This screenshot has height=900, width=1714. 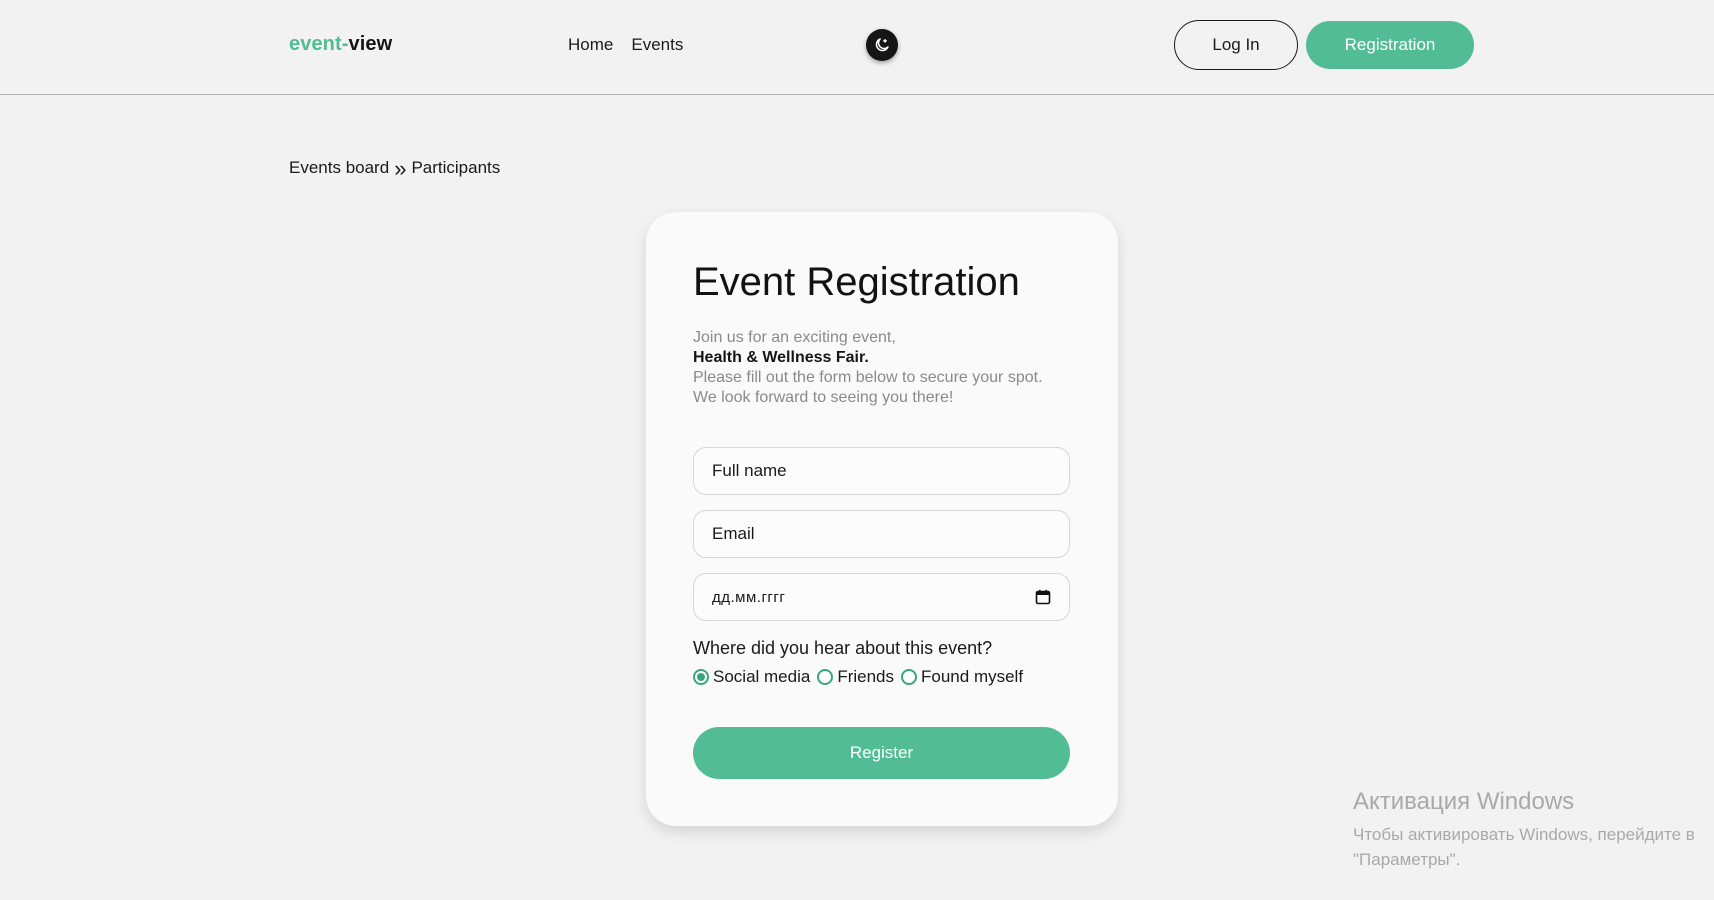 What do you see at coordinates (1390, 45) in the screenshot?
I see `registration-button: Registration` at bounding box center [1390, 45].